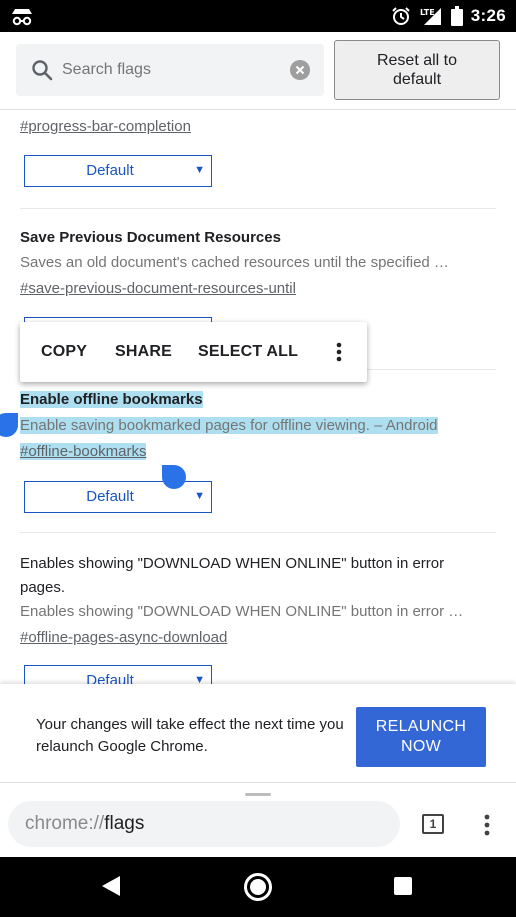  I want to click on share-menu-item: SHARE, so click(143, 352).